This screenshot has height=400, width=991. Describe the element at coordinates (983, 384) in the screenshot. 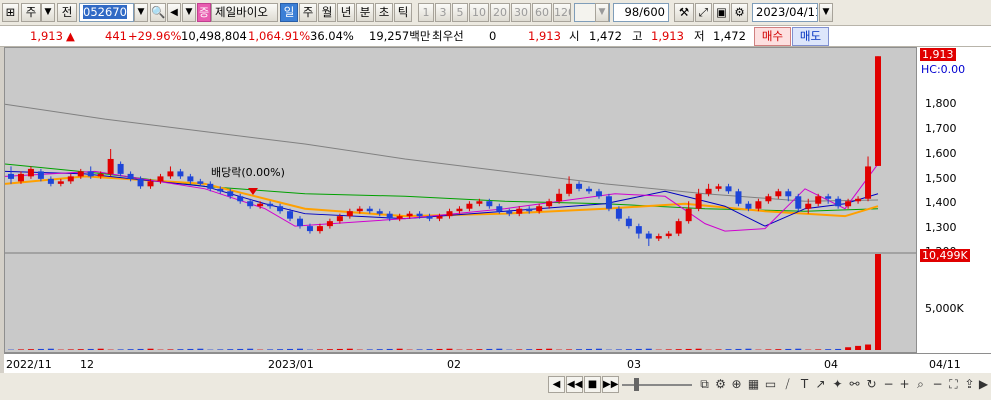

I see `scroll-right-icon: ▶` at that location.